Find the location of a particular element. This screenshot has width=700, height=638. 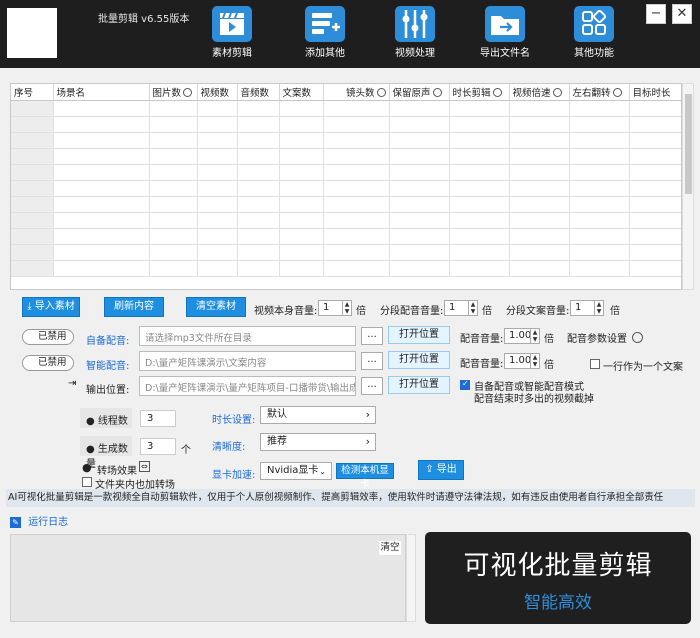

scrollbar-thumb is located at coordinates (688, 144).